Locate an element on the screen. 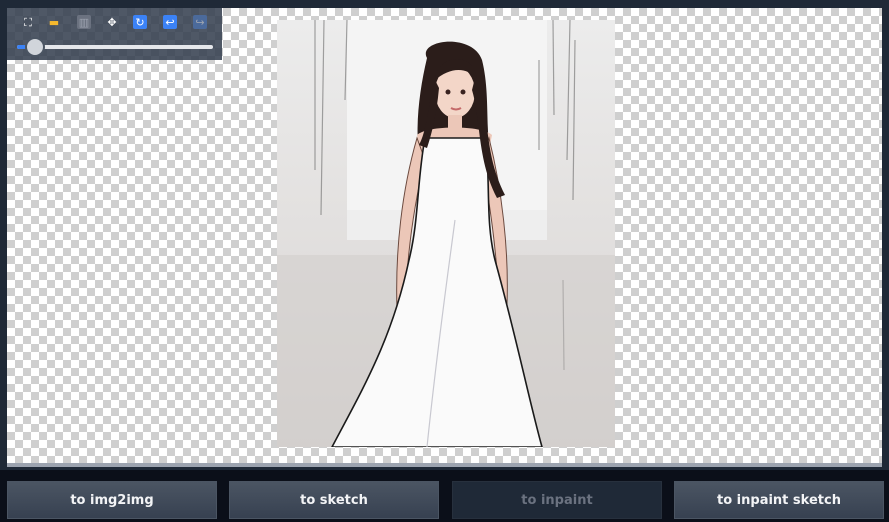  redo-icon: ↪ is located at coordinates (200, 22).